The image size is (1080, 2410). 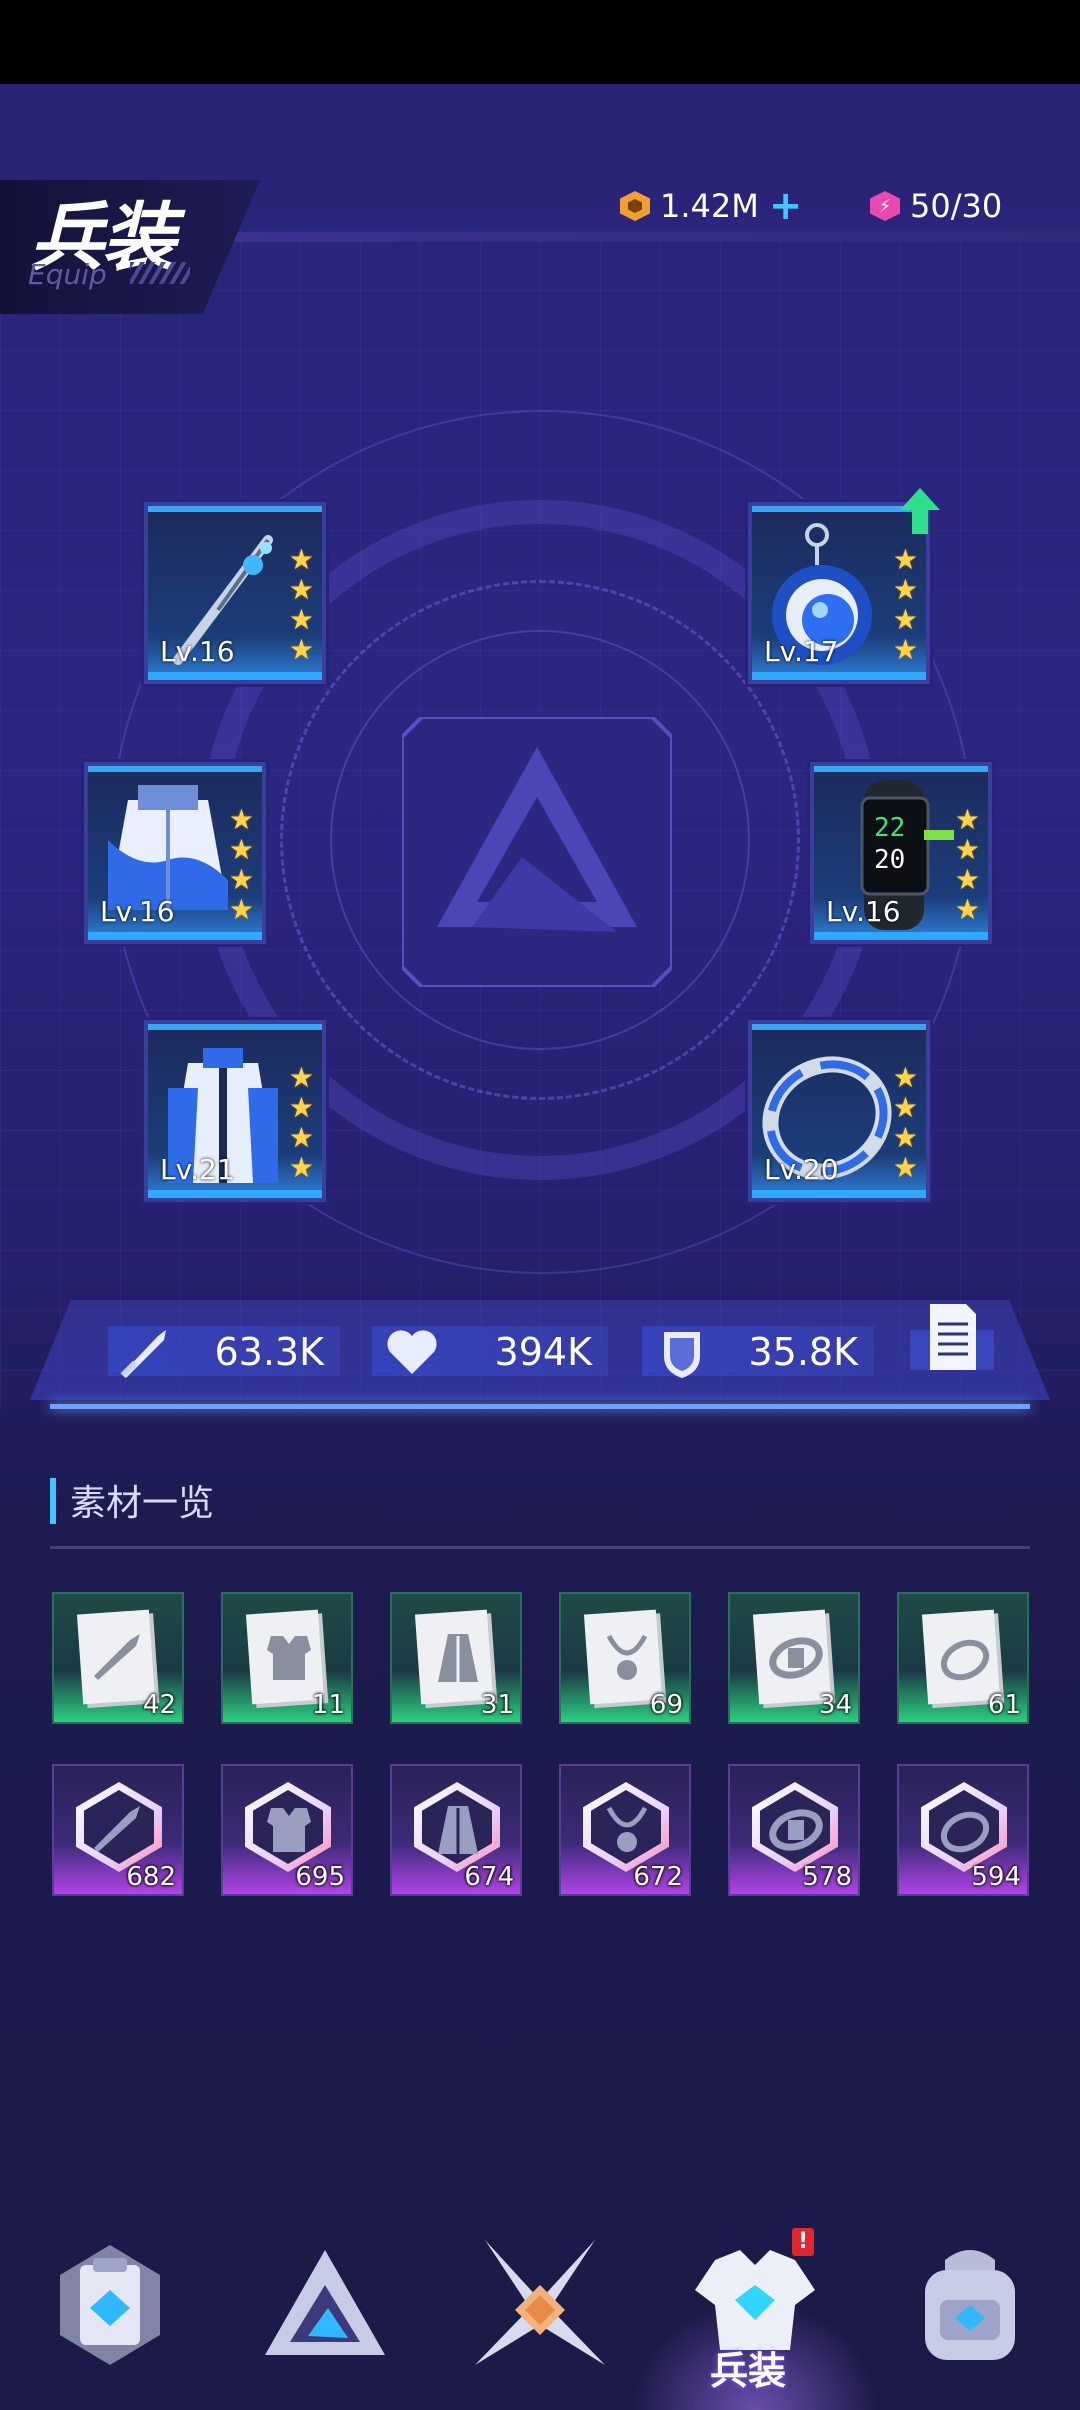 What do you see at coordinates (839, 1111) in the screenshot?
I see `equip-slot-ring: ★ ★ ★ ★ Lv.20` at bounding box center [839, 1111].